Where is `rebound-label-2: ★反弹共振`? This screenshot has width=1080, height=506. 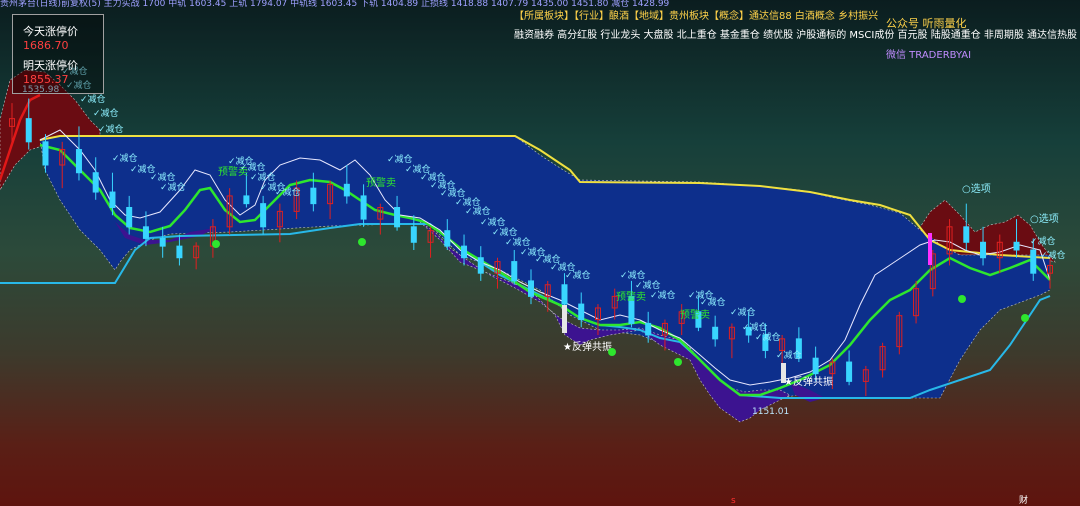
rebound-label-2: ★反弹共振 is located at coordinates (808, 381).